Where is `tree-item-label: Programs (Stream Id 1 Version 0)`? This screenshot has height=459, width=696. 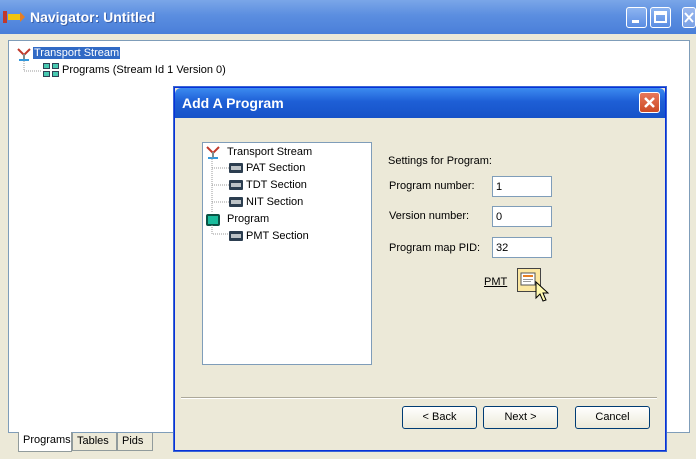
tree-item-label: Programs (Stream Id 1 Version 0) is located at coordinates (144, 70).